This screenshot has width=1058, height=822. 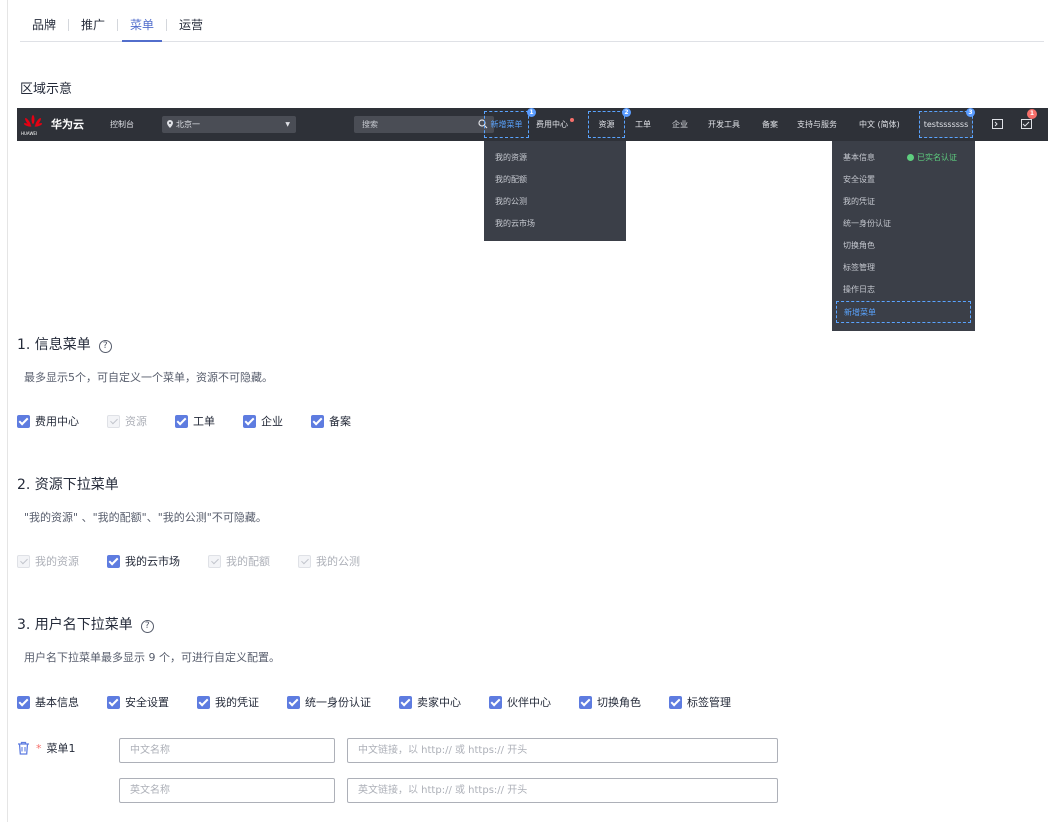 What do you see at coordinates (68, 485) in the screenshot?
I see `section-resource-menu-title: 2. 资源下拉菜单` at bounding box center [68, 485].